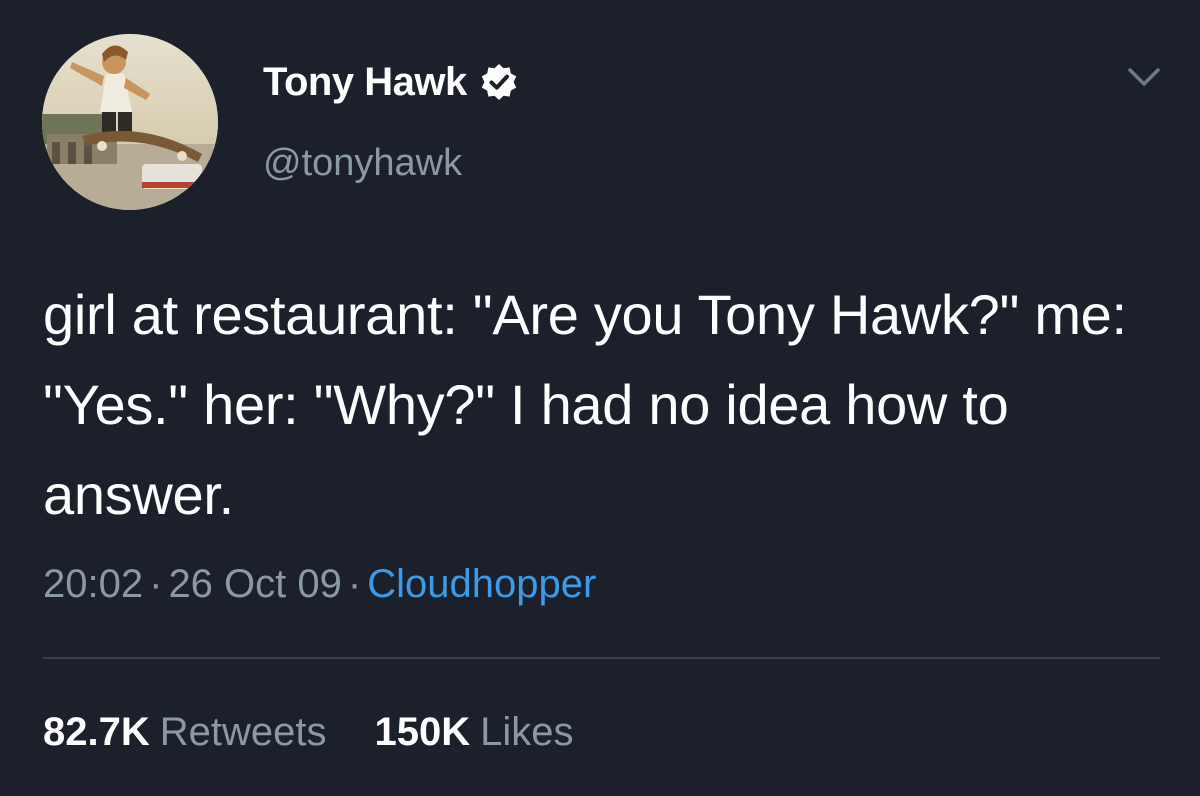  Describe the element at coordinates (527, 732) in the screenshot. I see `likes-label: Likes` at that location.